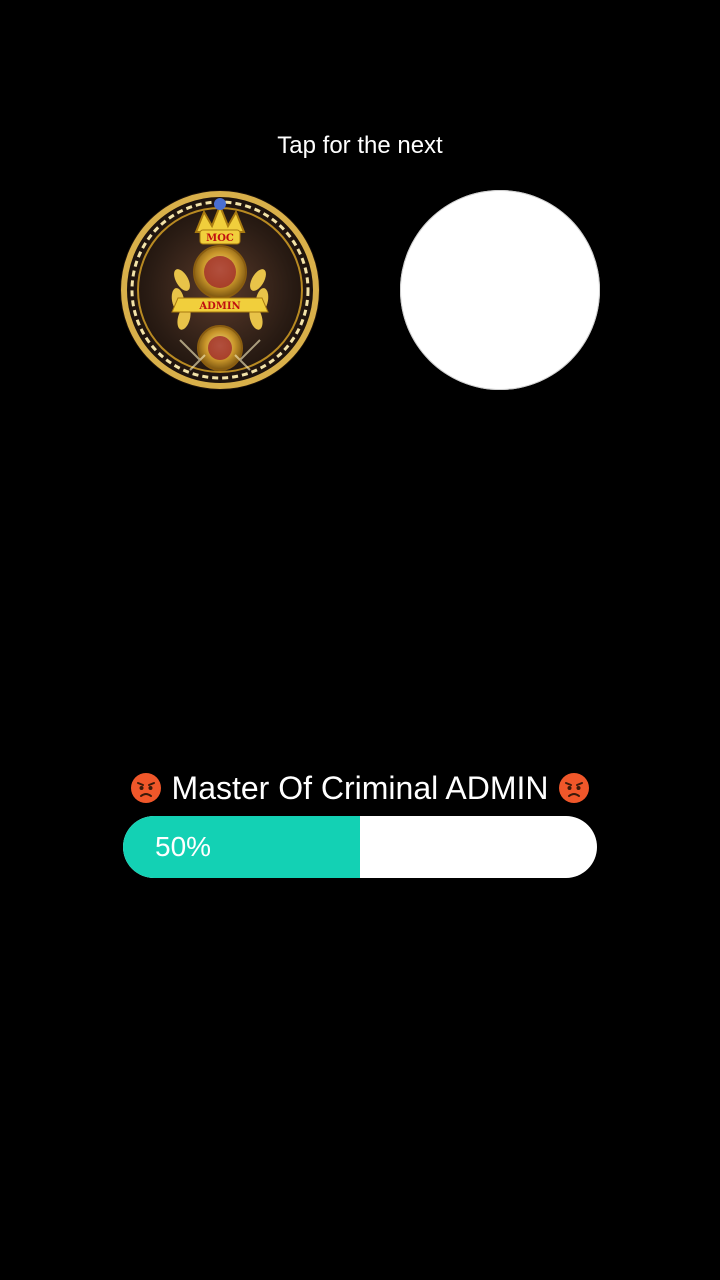  I want to click on crest-emblem-icon: MOC ADMIN, so click(220, 290).